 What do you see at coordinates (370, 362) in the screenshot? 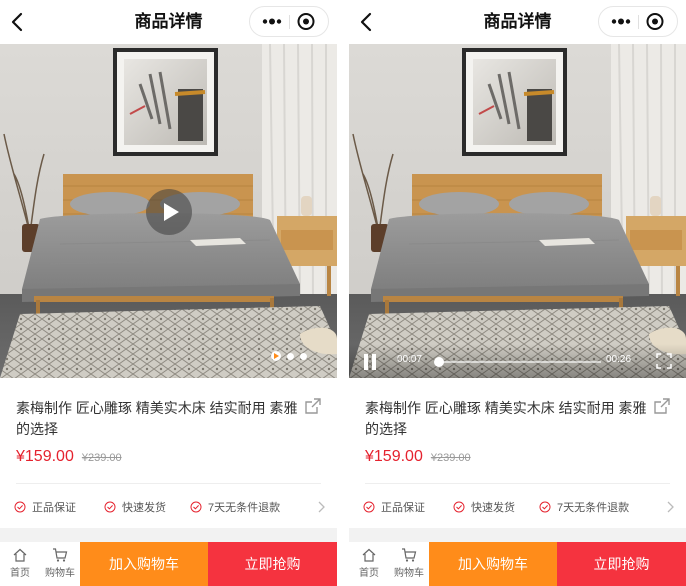
I see `pause-icon` at bounding box center [370, 362].